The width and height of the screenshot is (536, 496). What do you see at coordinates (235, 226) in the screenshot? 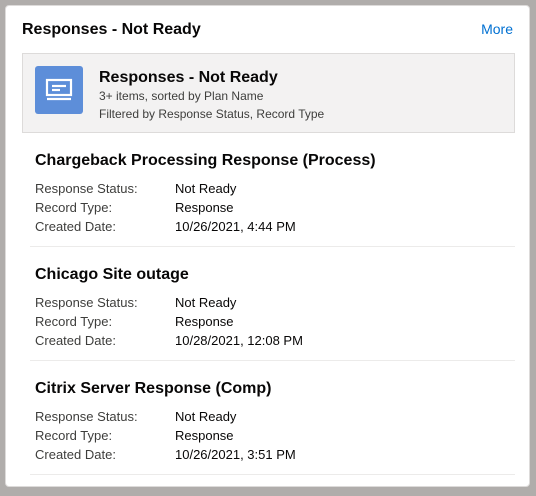
I see `field-value-created-date: 10/26/2021, 4:44 PM` at bounding box center [235, 226].